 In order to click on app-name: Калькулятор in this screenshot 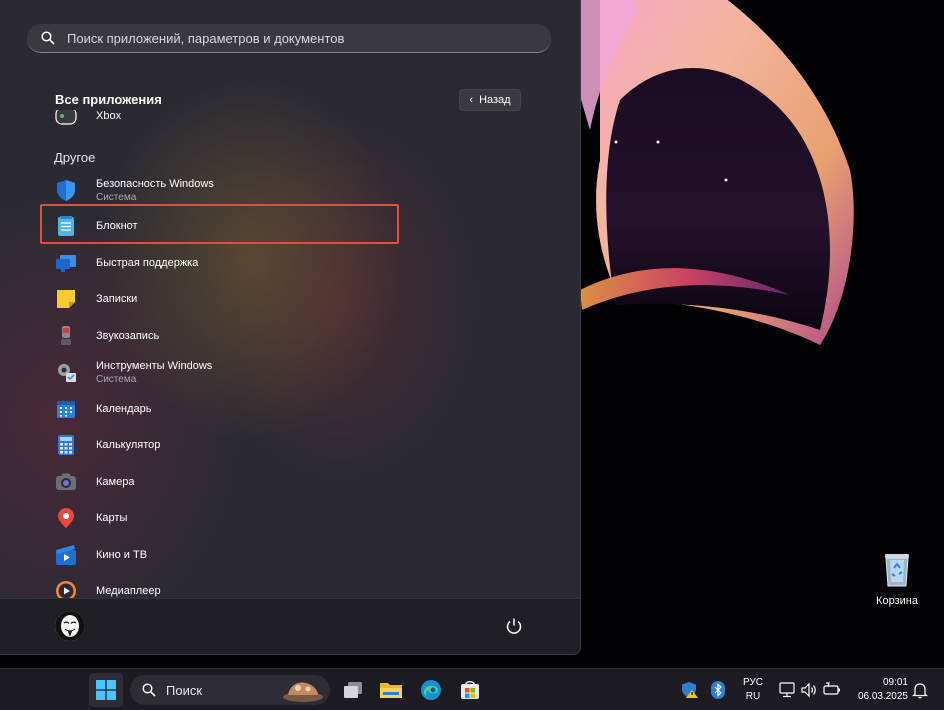, I will do `click(128, 445)`.